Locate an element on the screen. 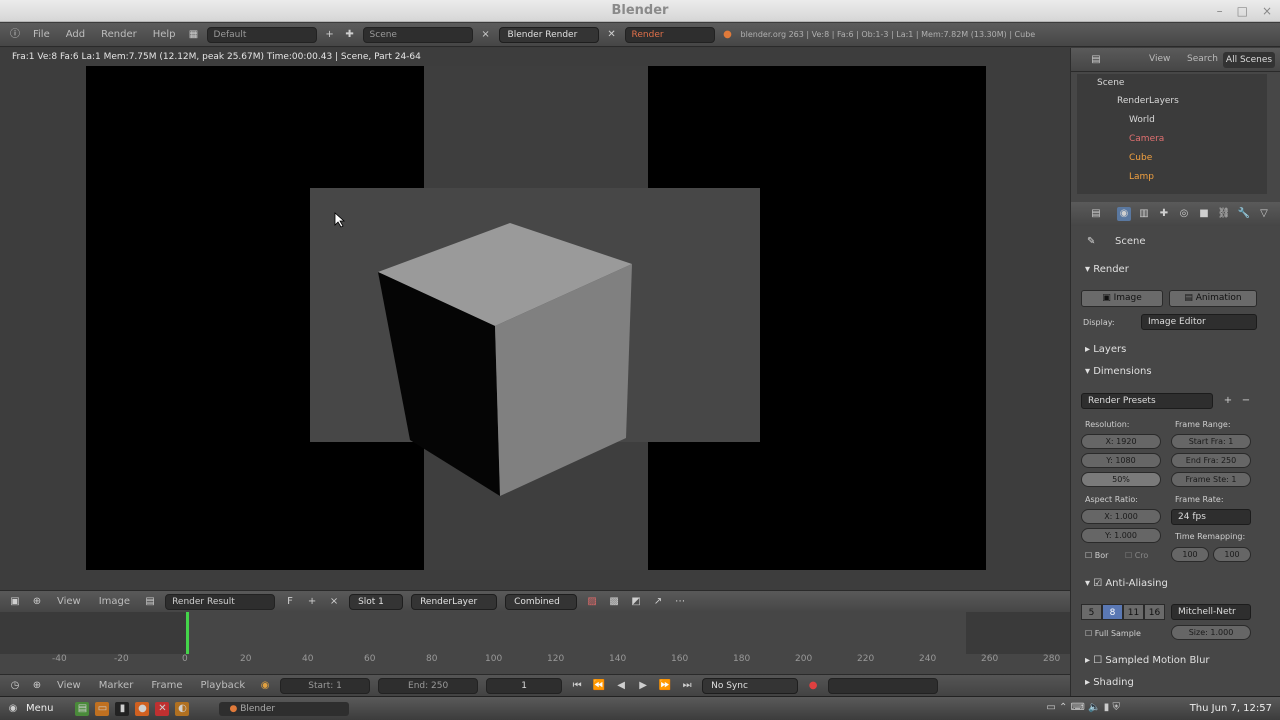 The height and width of the screenshot is (720, 1280). aa-sample-8: 8 is located at coordinates (1112, 612).